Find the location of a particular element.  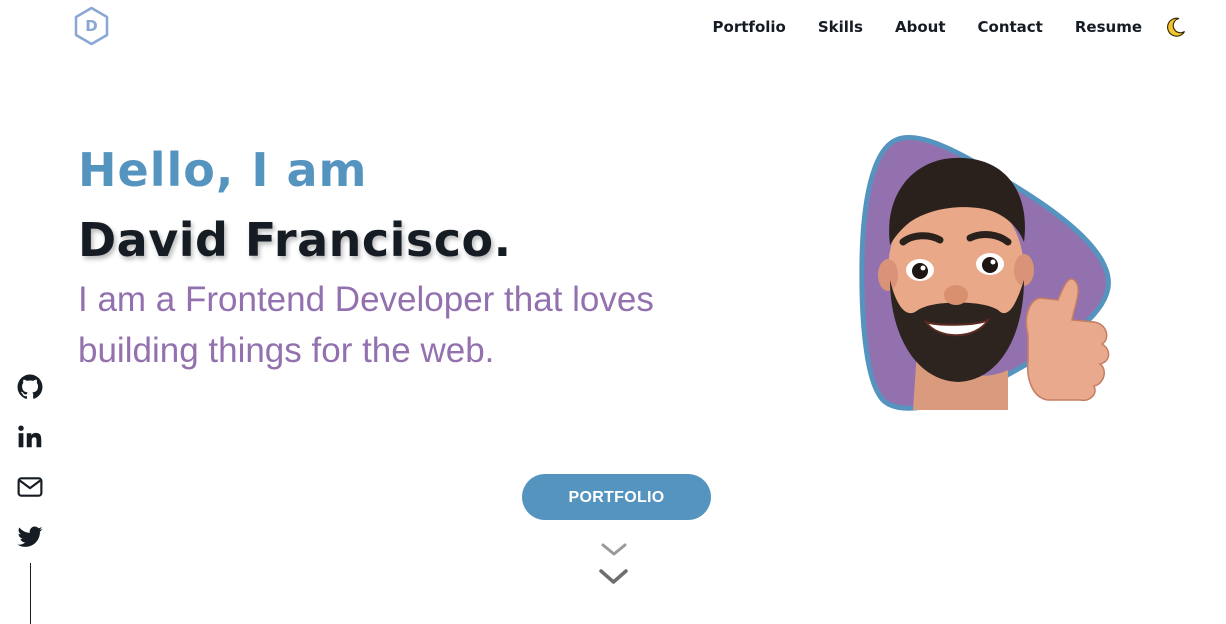

twitter-icon is located at coordinates (30, 536).